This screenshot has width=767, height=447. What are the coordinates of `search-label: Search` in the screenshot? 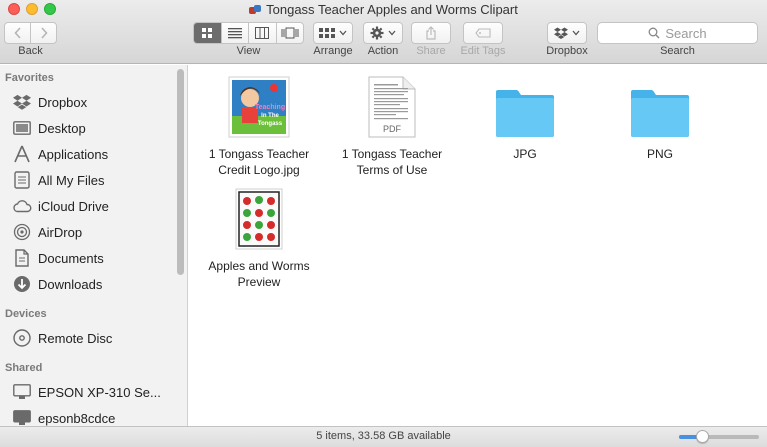 It's located at (677, 51).